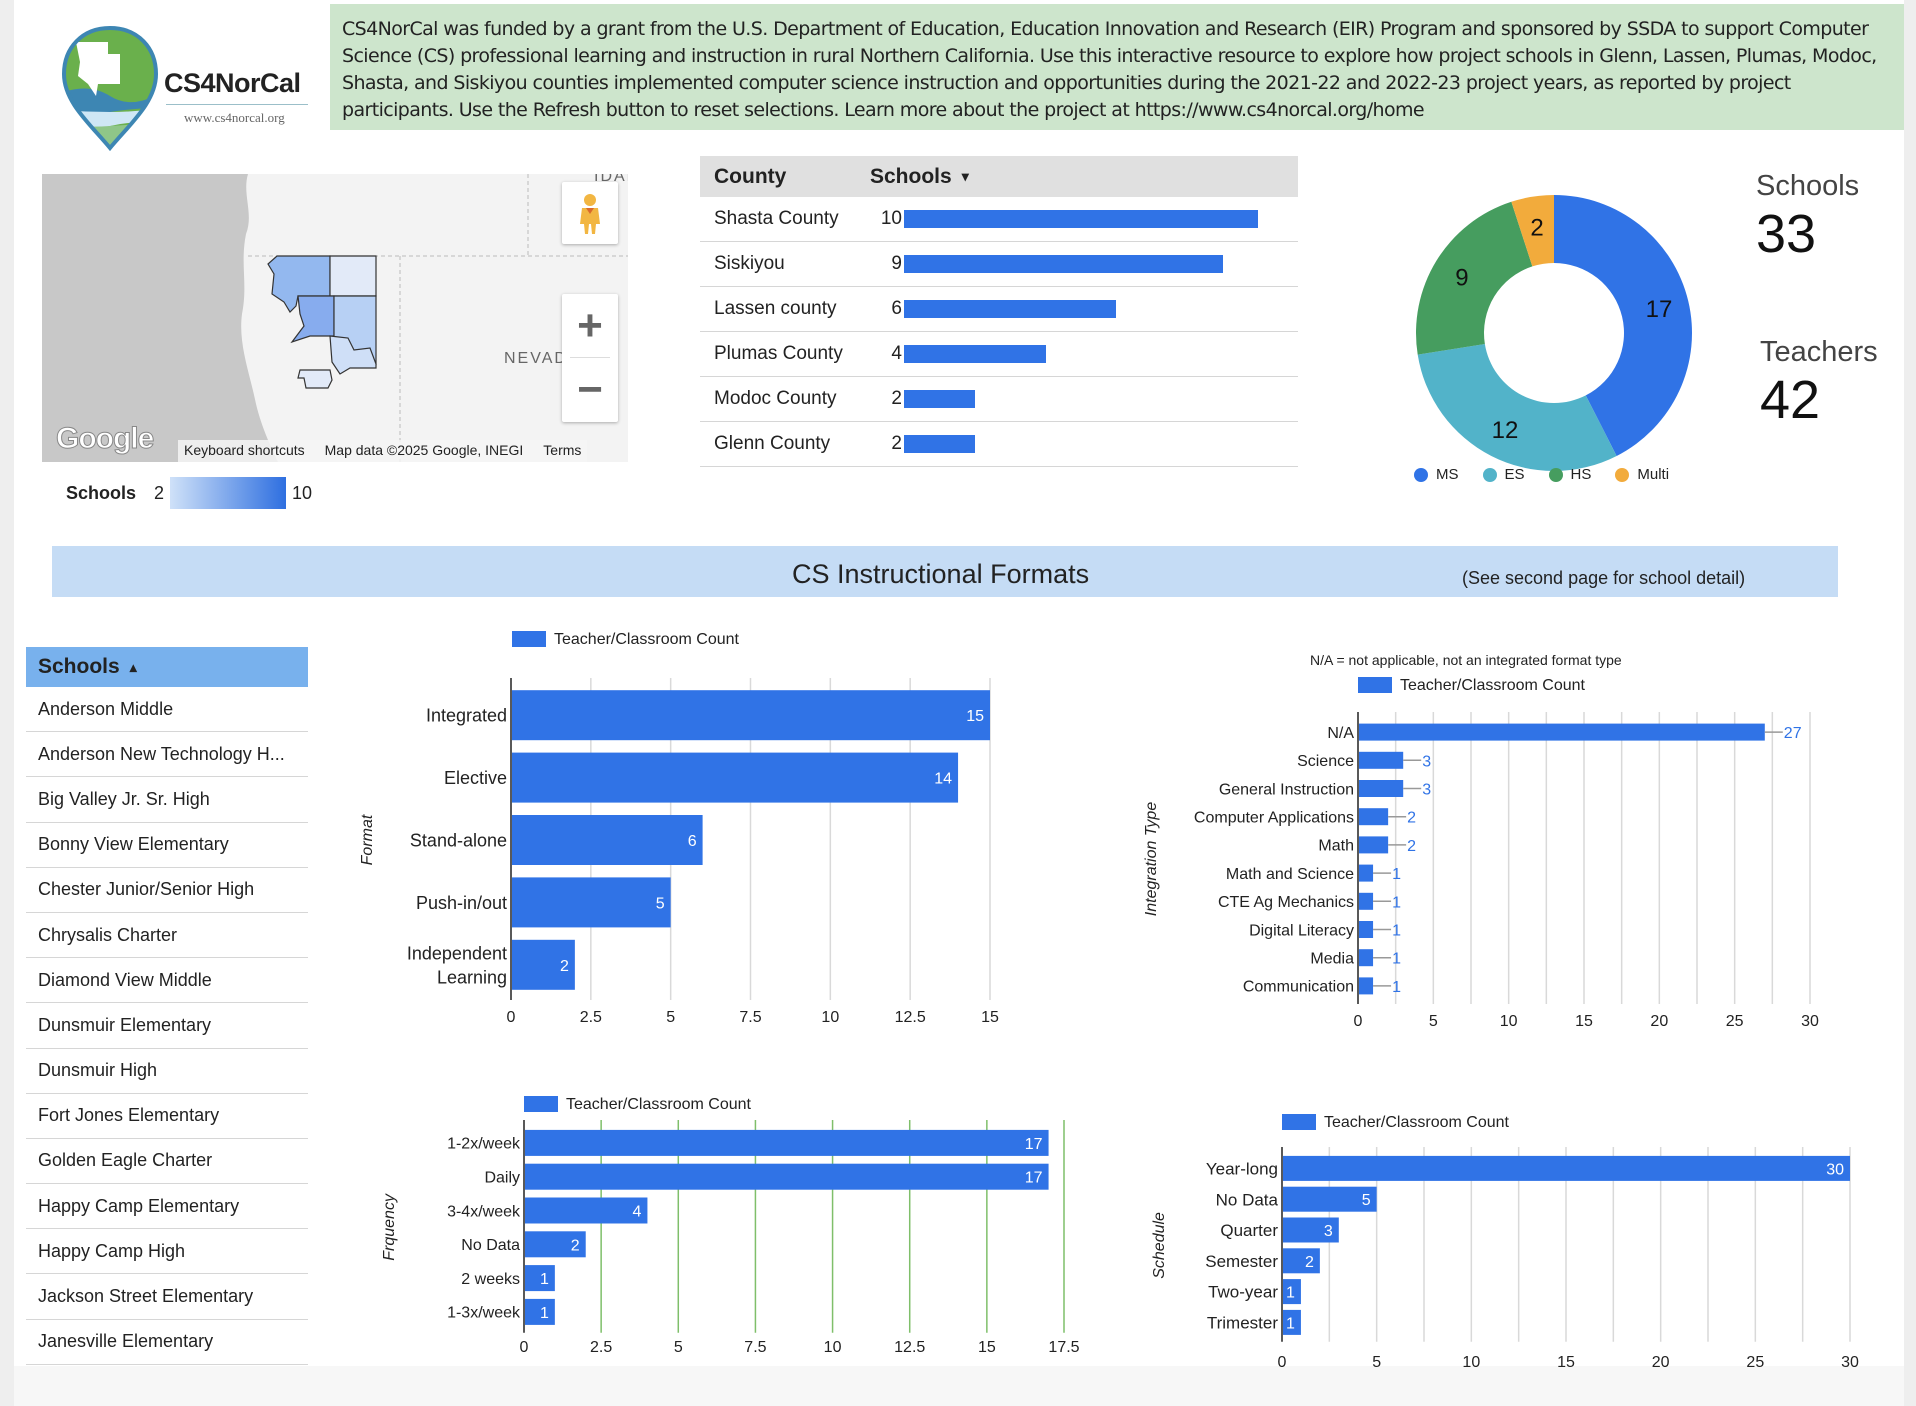  What do you see at coordinates (891, 218) in the screenshot?
I see `county-school-count: 10` at bounding box center [891, 218].